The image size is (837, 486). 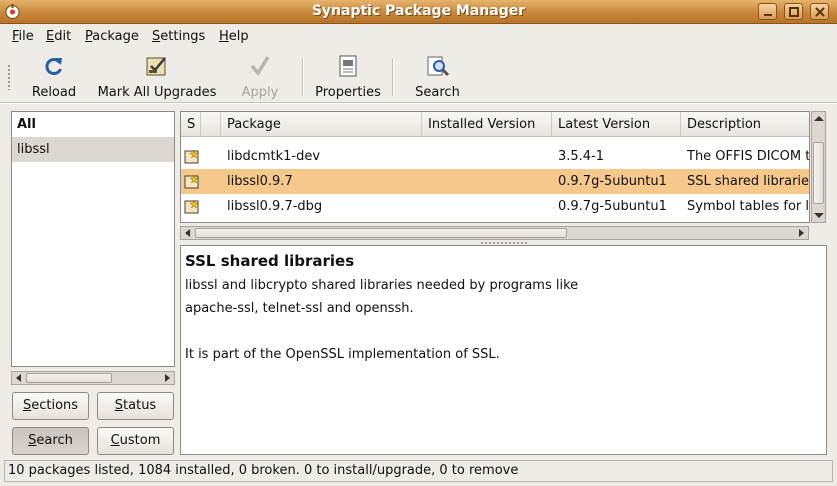 I want to click on filter-item-libssl: libssl, so click(x=93, y=149).